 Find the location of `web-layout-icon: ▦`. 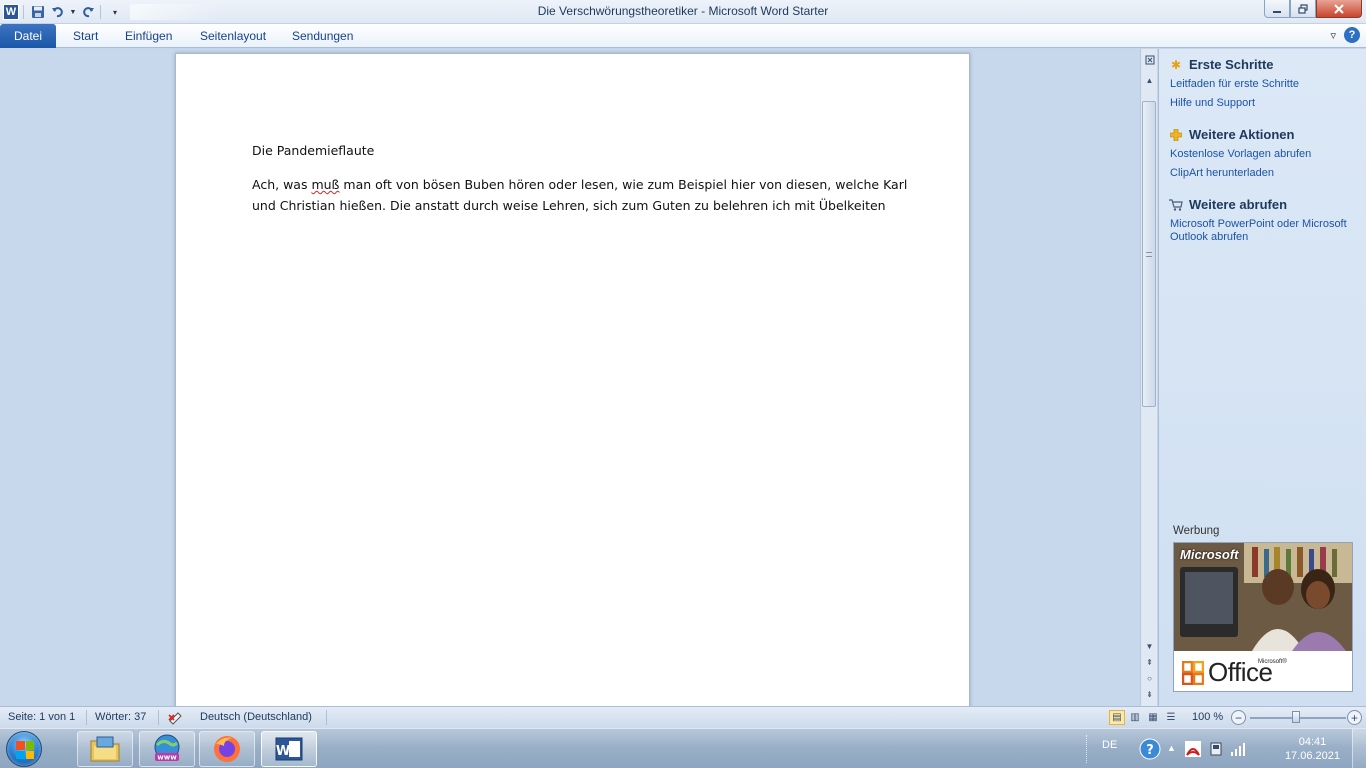

web-layout-icon: ▦ is located at coordinates (1153, 717).